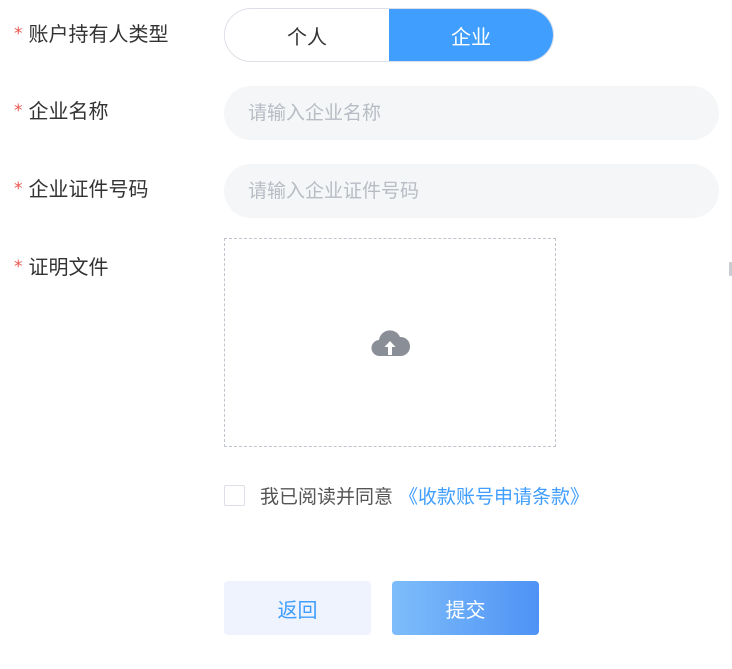  Describe the element at coordinates (297, 608) in the screenshot. I see `back-button: 返回` at that location.